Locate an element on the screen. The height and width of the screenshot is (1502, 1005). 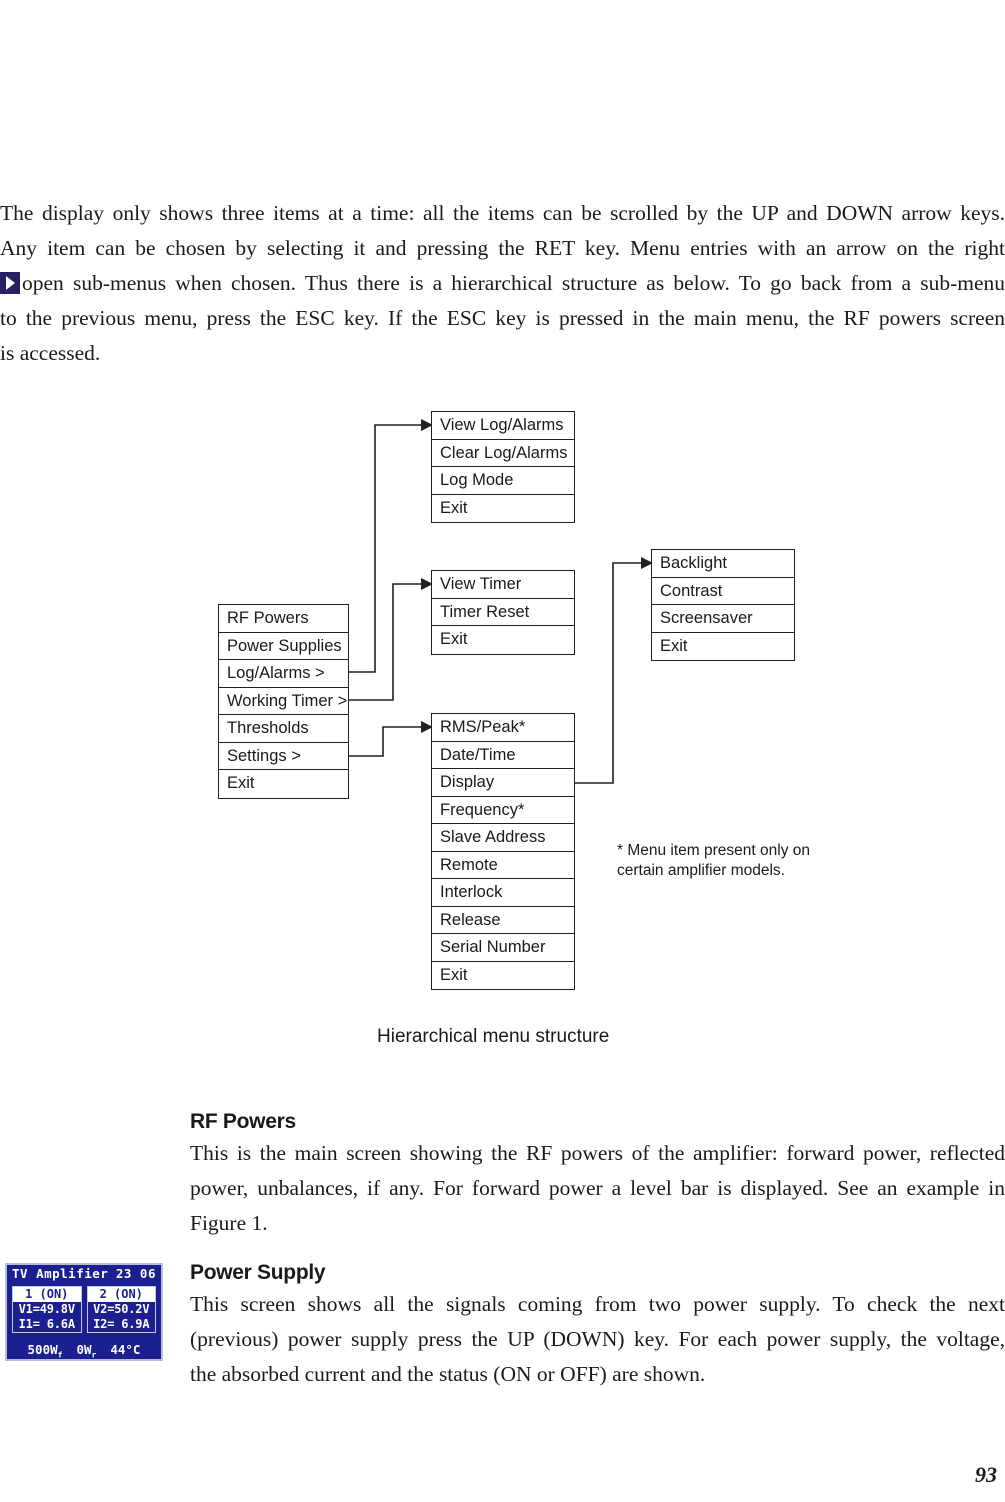
menu-item-screensaver: Screensaver is located at coordinates (723, 619).